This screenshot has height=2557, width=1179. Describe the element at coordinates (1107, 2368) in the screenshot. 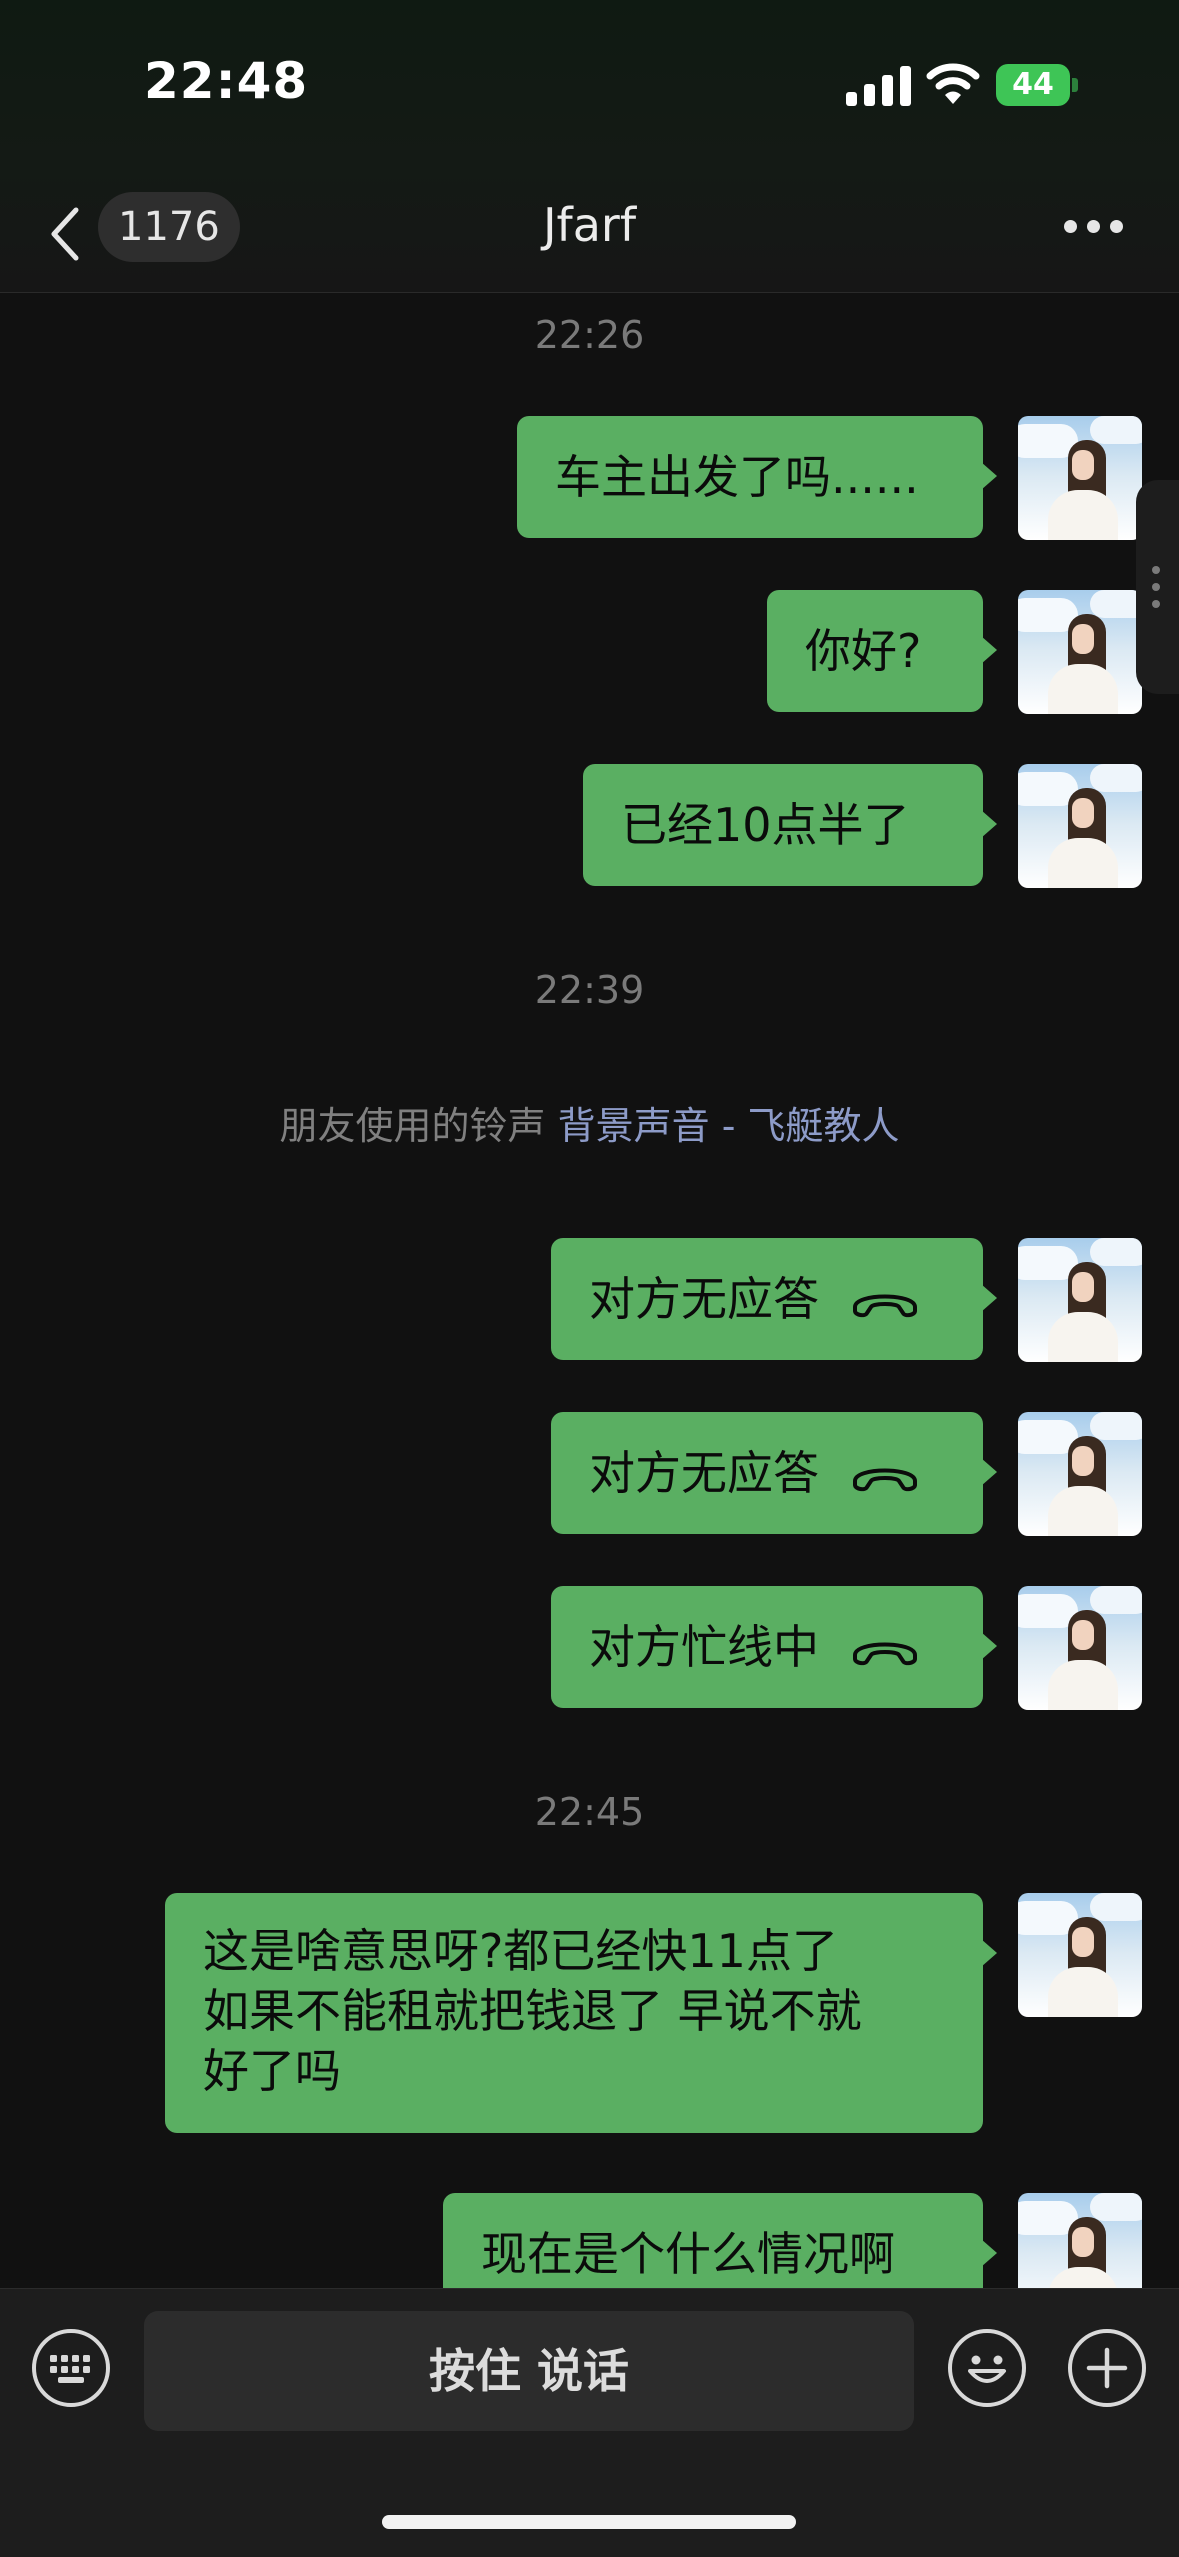

I see `plus-icon` at that location.